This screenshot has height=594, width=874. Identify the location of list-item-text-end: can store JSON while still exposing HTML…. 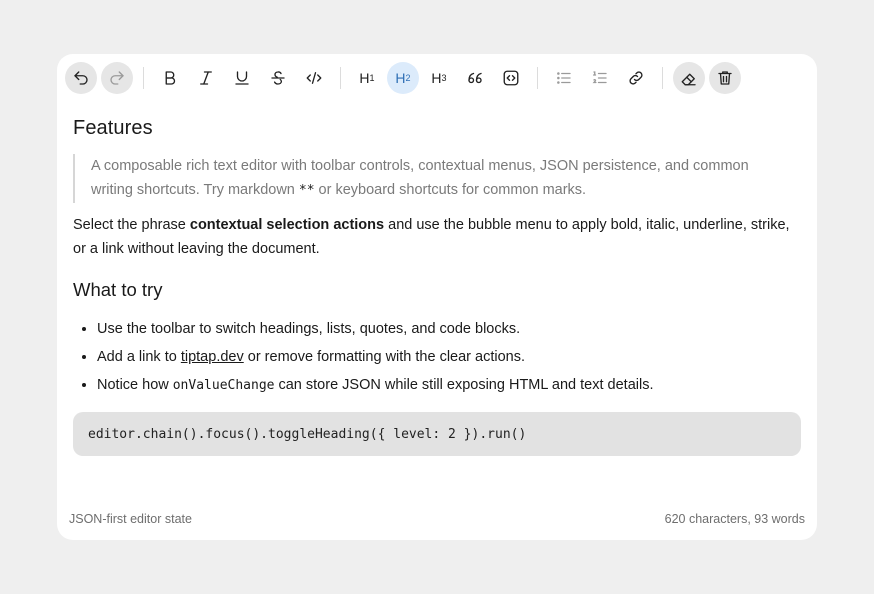
(466, 385).